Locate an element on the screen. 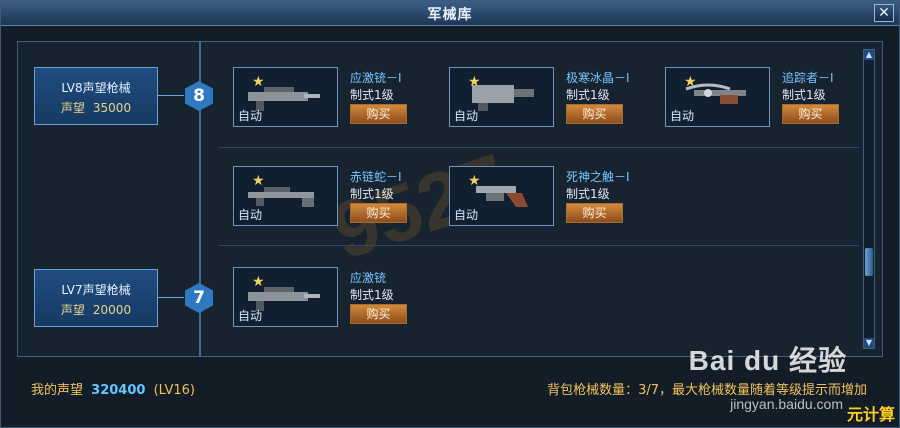 Image resolution: width=900 pixels, height=428 pixels. baidu-watermark: Bai du 经验 is located at coordinates (767, 360).